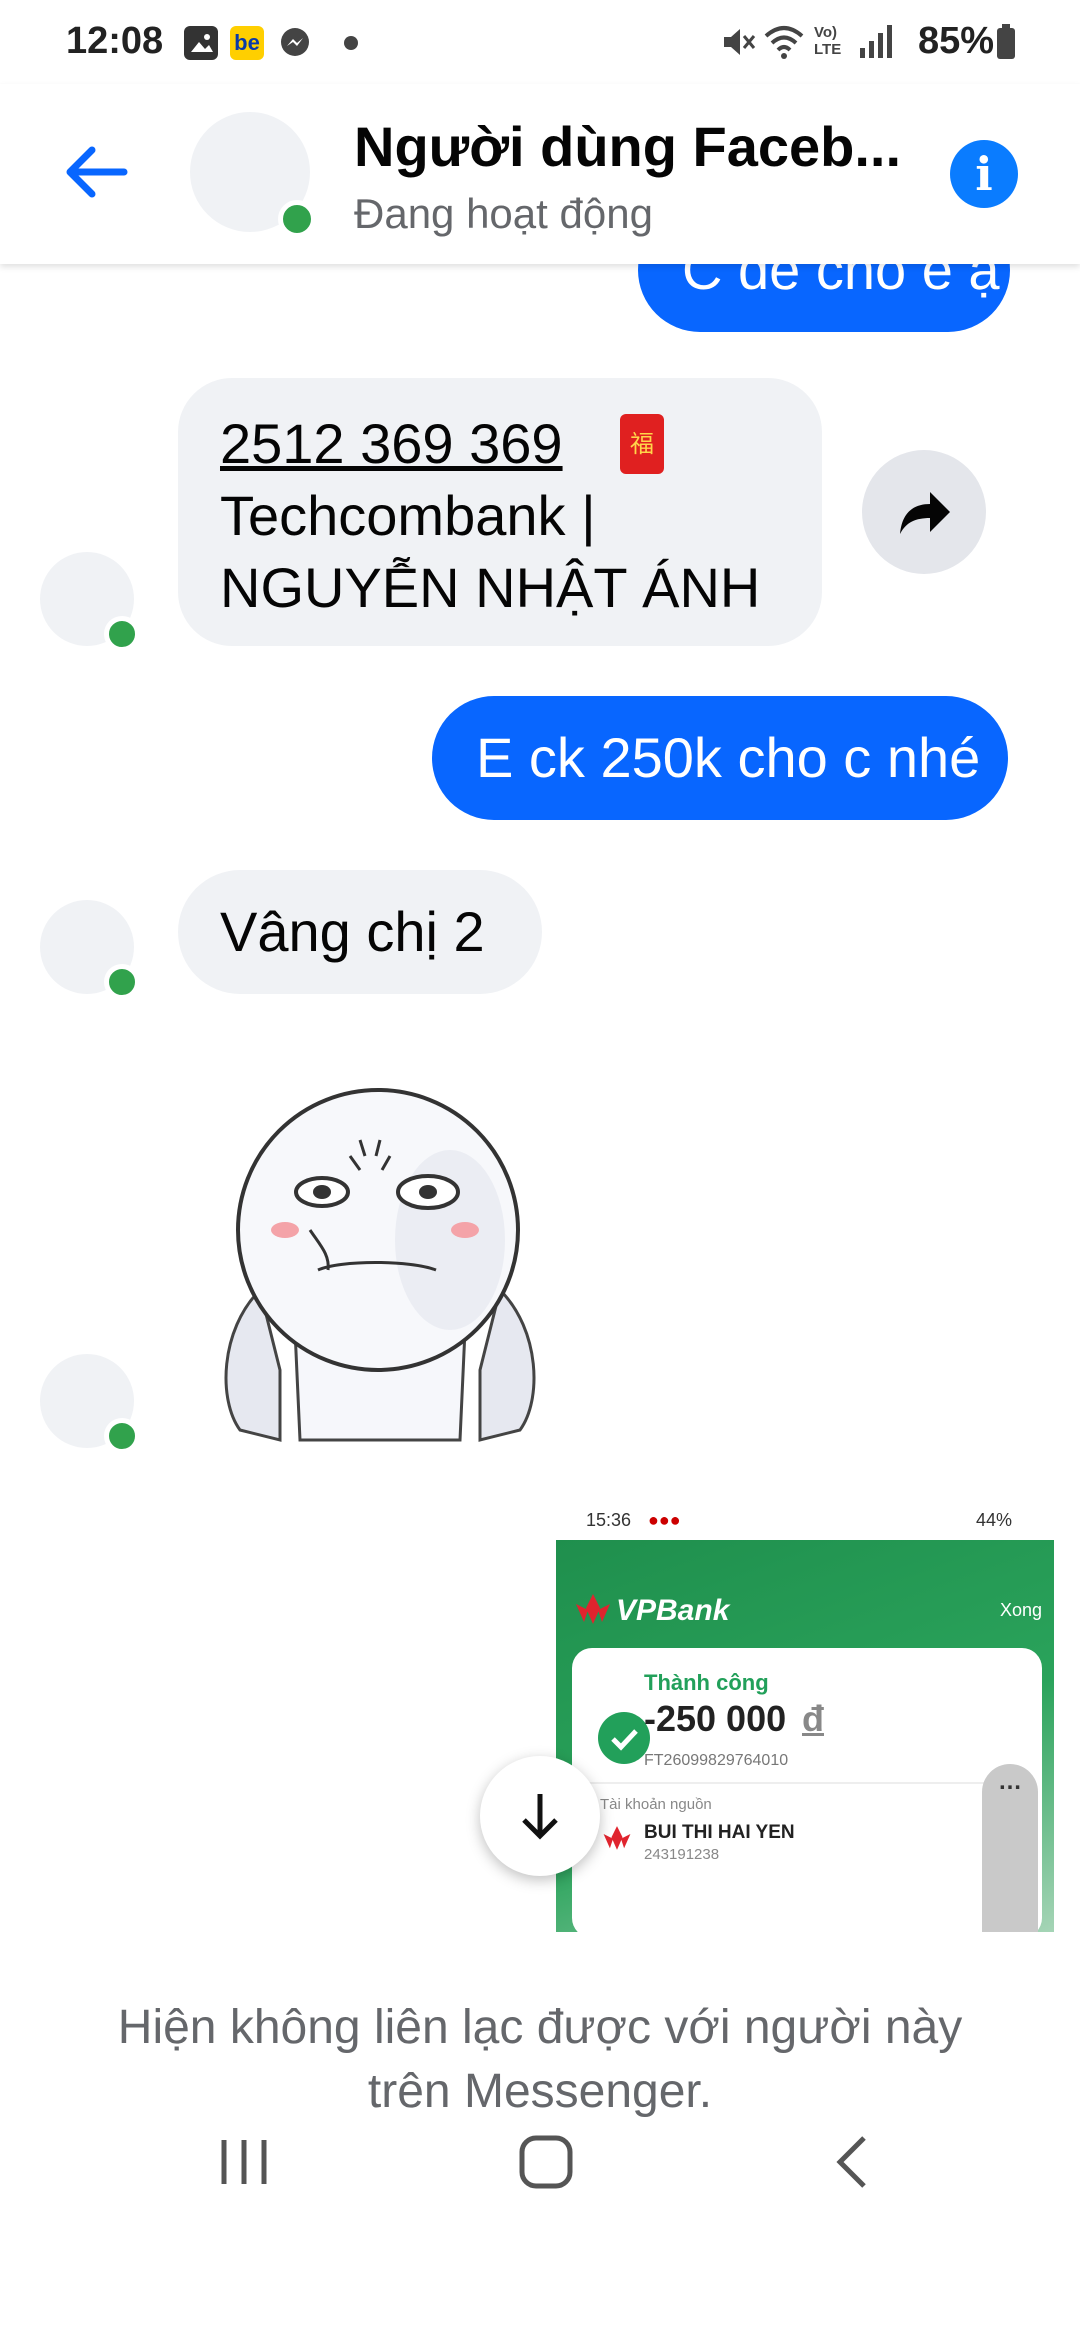 Image resolution: width=1080 pixels, height=2340 pixels. What do you see at coordinates (247, 43) in the screenshot?
I see `be-app-icon: be` at bounding box center [247, 43].